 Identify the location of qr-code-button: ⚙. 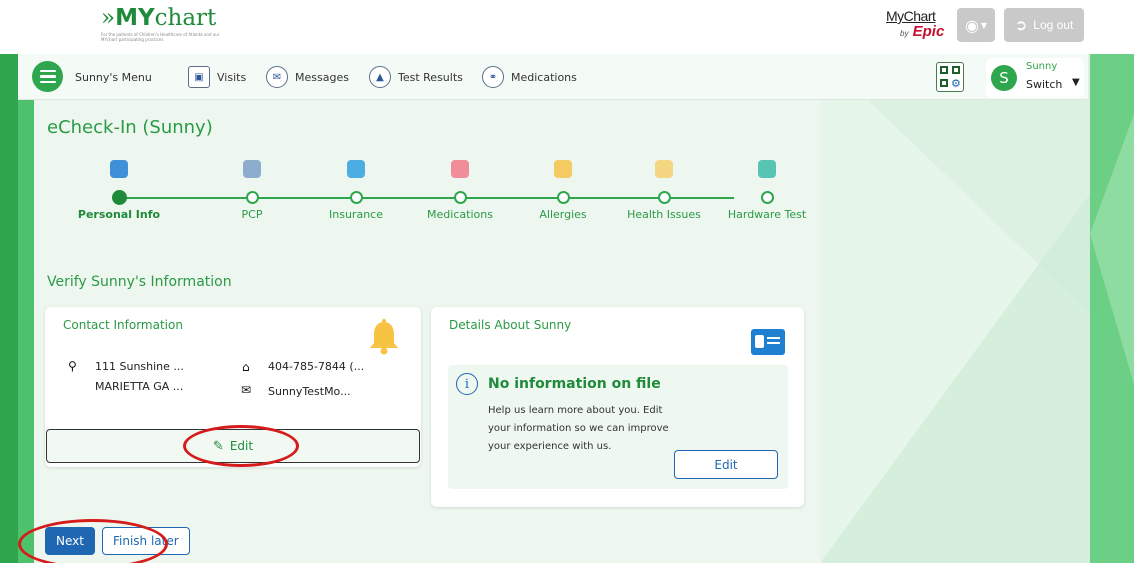
(950, 77).